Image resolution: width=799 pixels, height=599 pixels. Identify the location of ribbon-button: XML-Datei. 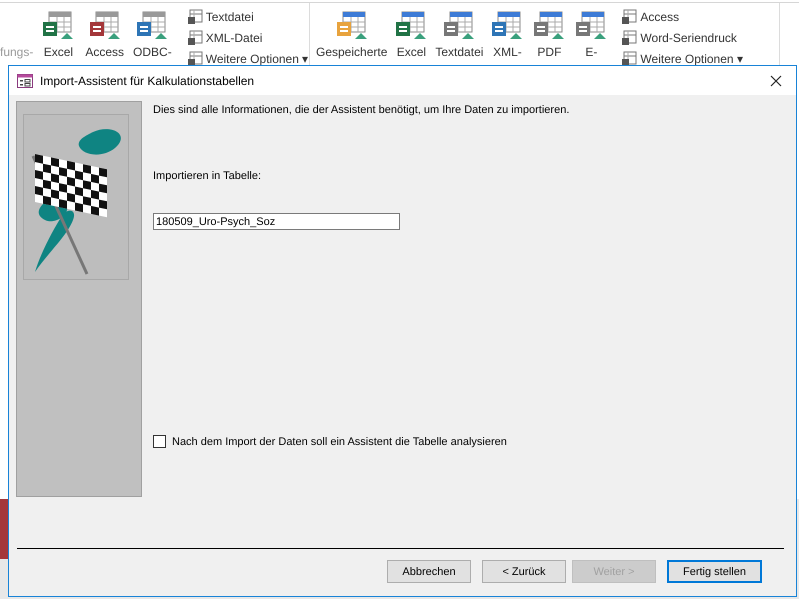
(247, 38).